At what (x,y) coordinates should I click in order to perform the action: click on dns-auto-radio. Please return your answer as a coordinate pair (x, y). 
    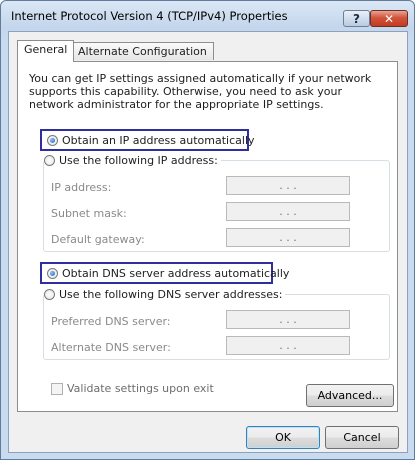
    Looking at the image, I should click on (52, 273).